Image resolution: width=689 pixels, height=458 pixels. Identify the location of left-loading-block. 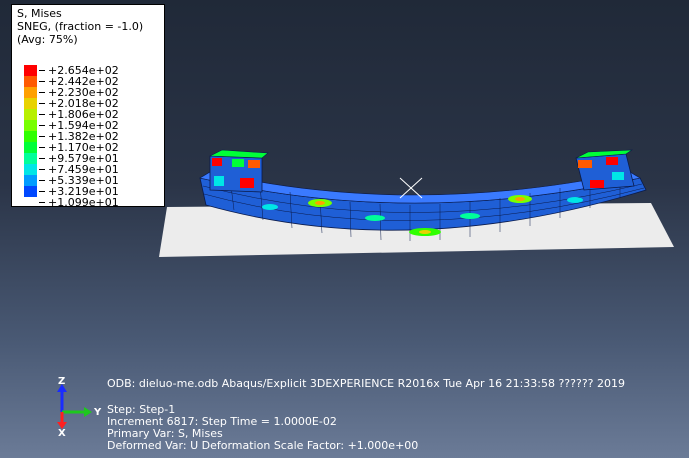
(239, 171).